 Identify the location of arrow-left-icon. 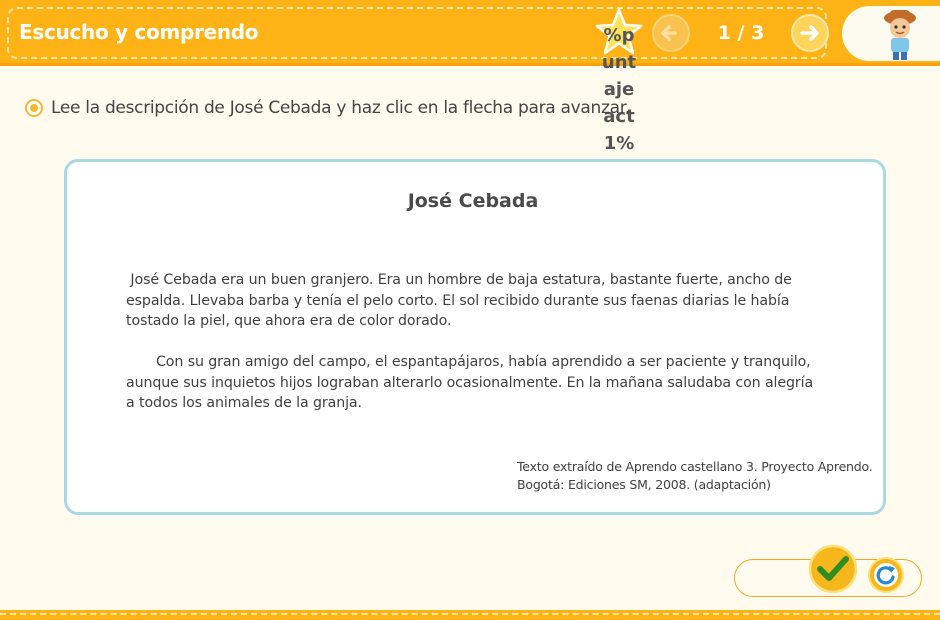
(669, 33).